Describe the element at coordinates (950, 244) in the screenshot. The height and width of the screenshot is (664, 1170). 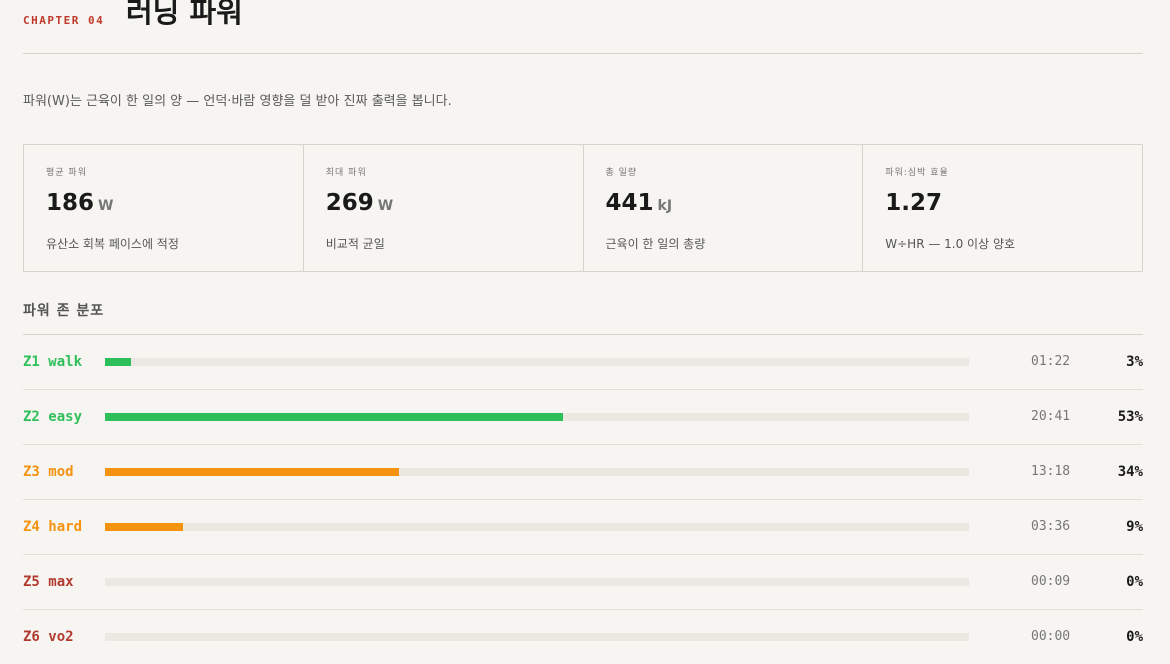
I see `stat-description: W÷HR — 1.0 이상 양호` at that location.